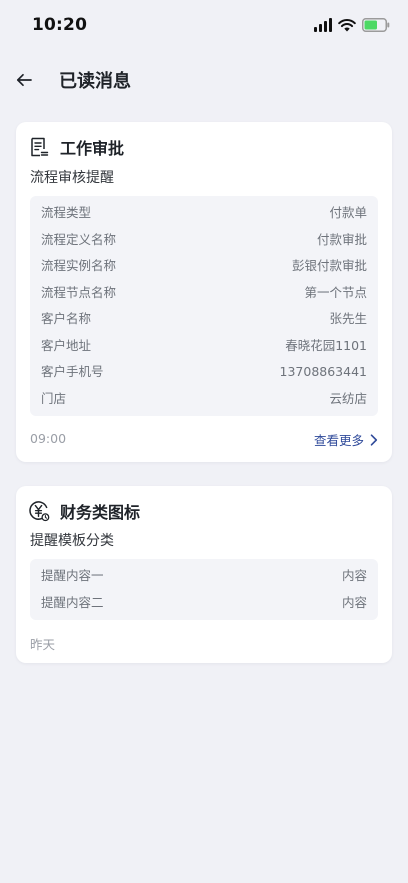 This screenshot has width=408, height=883. I want to click on card-header: 工作审批, so click(76, 147).